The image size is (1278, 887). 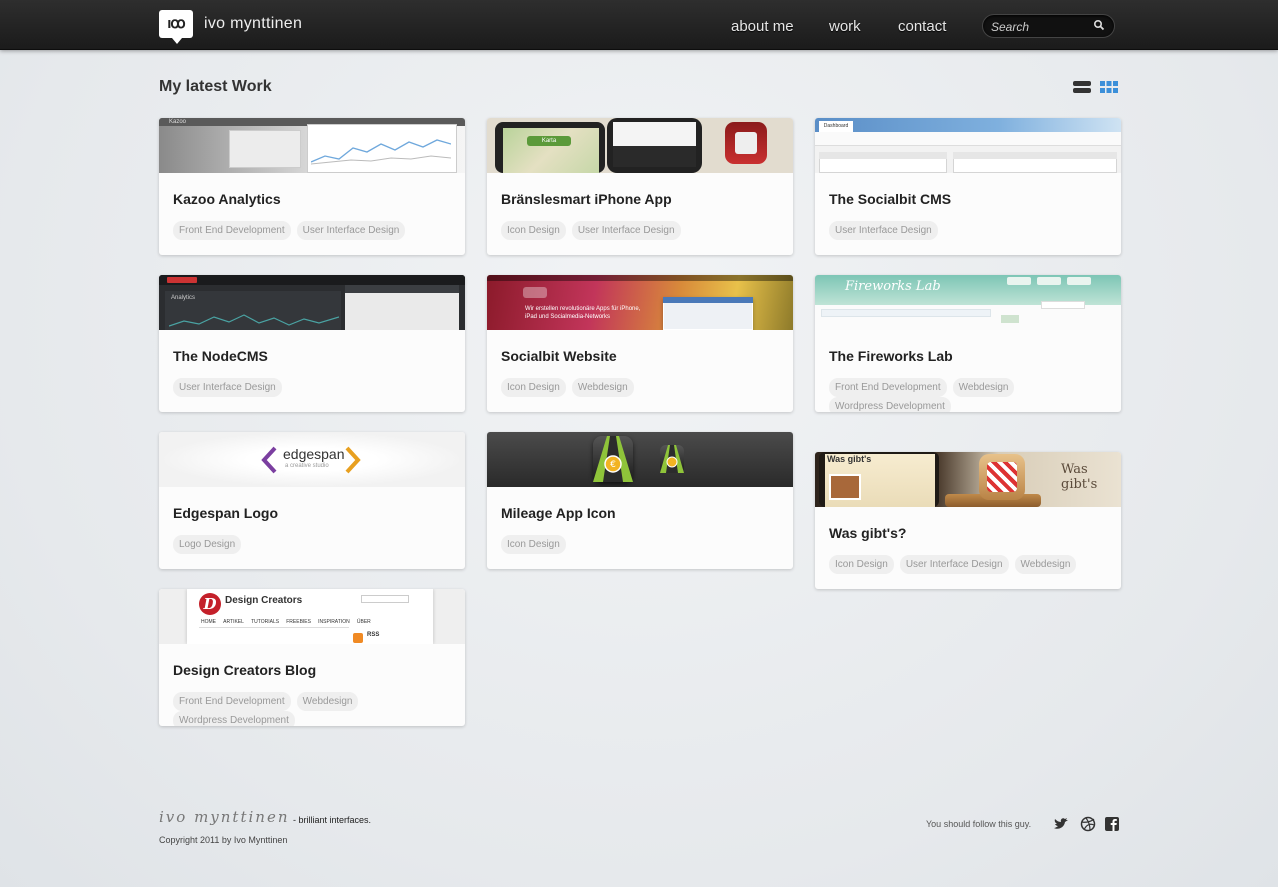 I want to click on tag-list: Icon Design User Interface Design, so click(x=641, y=230).